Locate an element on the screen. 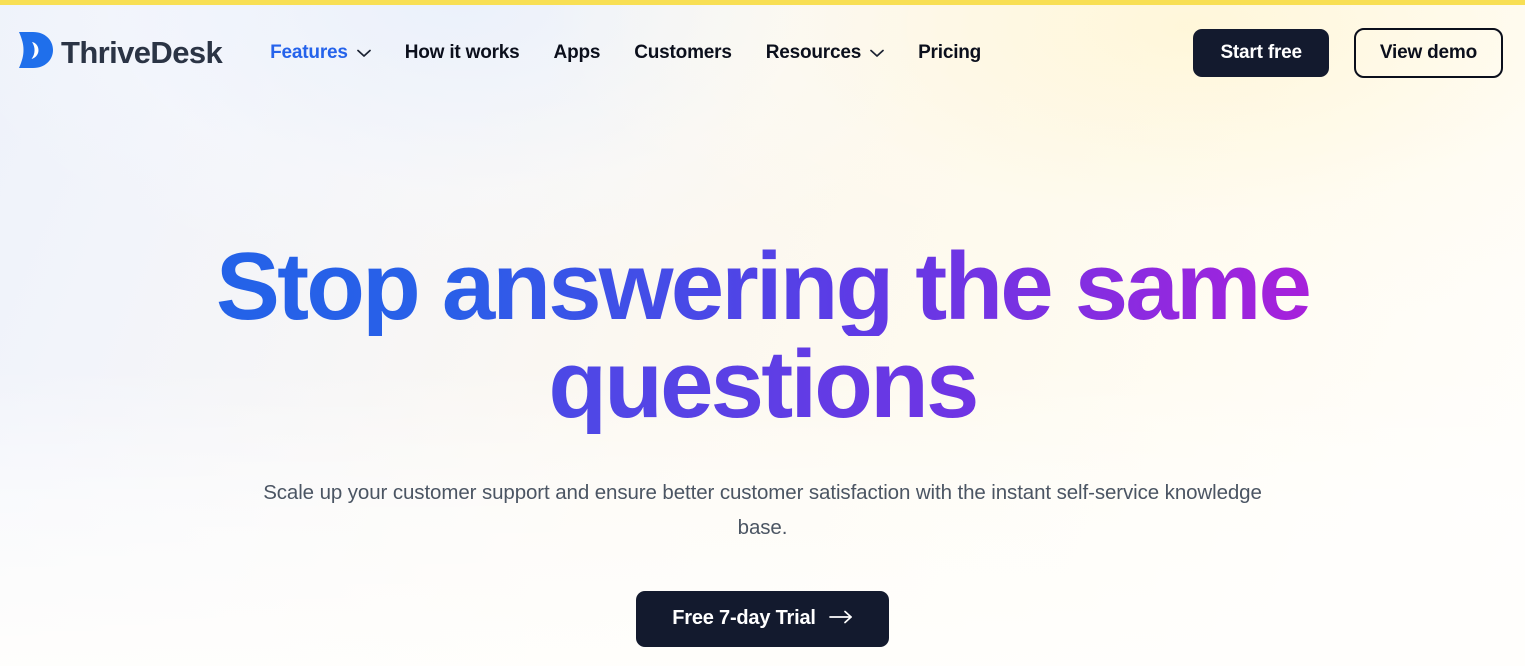 This screenshot has width=1525, height=666. headline-line-2: questions is located at coordinates (763, 385).